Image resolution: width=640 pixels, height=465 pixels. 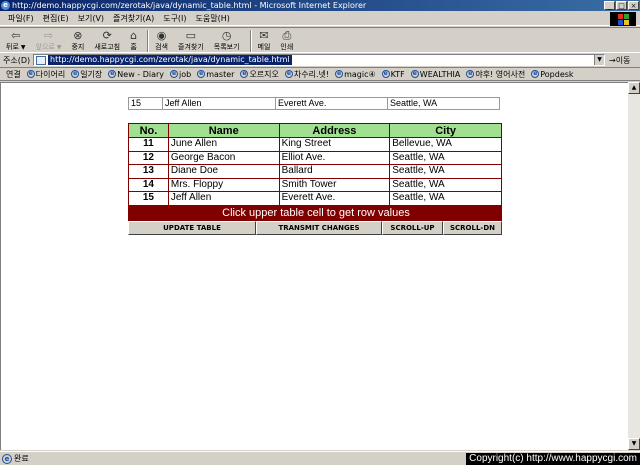 What do you see at coordinates (223, 198) in the screenshot?
I see `cell-name: Jeff Allen` at bounding box center [223, 198].